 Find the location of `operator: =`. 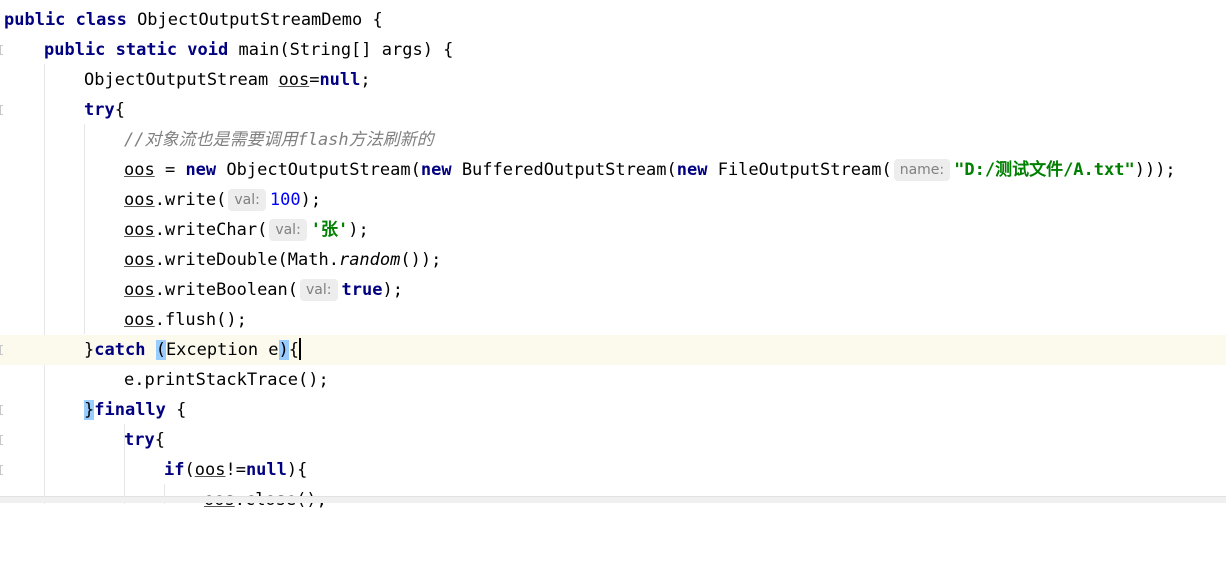

operator: = is located at coordinates (314, 80).